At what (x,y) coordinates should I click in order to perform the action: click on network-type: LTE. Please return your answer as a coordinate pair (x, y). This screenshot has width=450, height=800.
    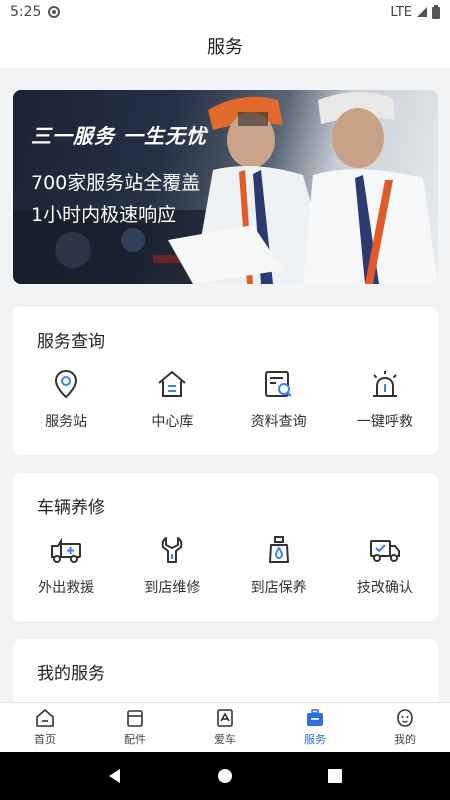
    Looking at the image, I should click on (401, 12).